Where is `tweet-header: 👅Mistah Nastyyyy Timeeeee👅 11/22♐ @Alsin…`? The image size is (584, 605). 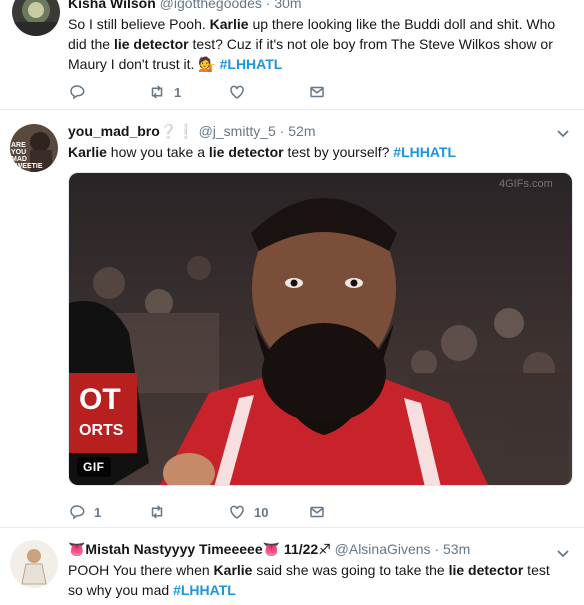
tweet-header: 👅Mistah Nastyyyy Timeeeee👅 11/22♐ @Alsin… is located at coordinates (269, 549).